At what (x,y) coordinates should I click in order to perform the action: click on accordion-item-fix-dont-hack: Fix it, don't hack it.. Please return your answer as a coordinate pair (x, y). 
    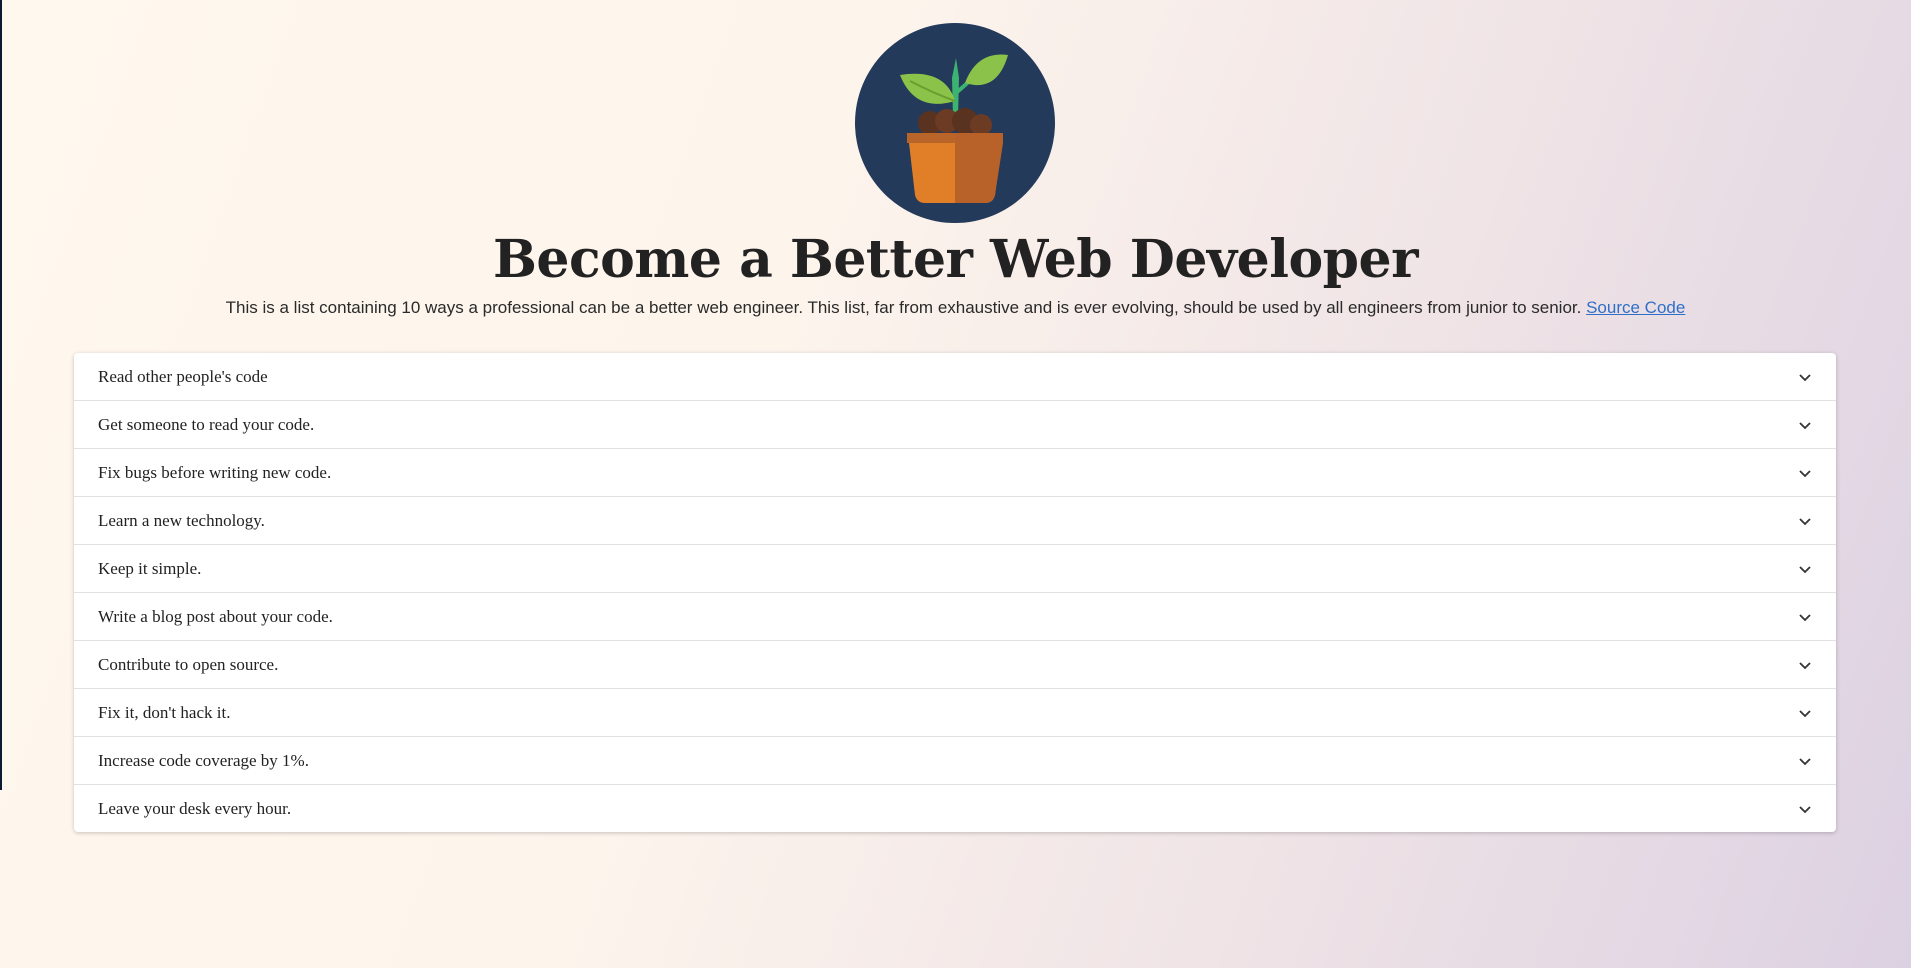
    Looking at the image, I should click on (955, 713).